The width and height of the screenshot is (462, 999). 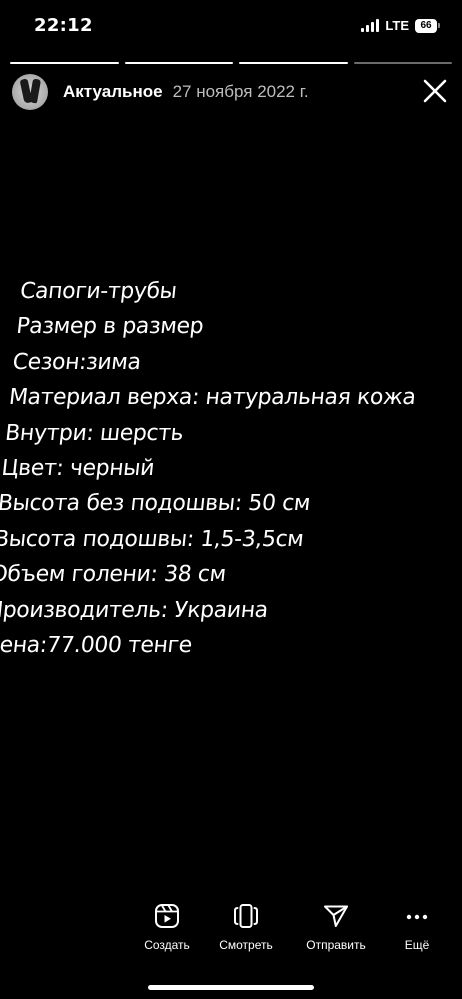 I want to click on send-button: Отправить, so click(x=336, y=927).